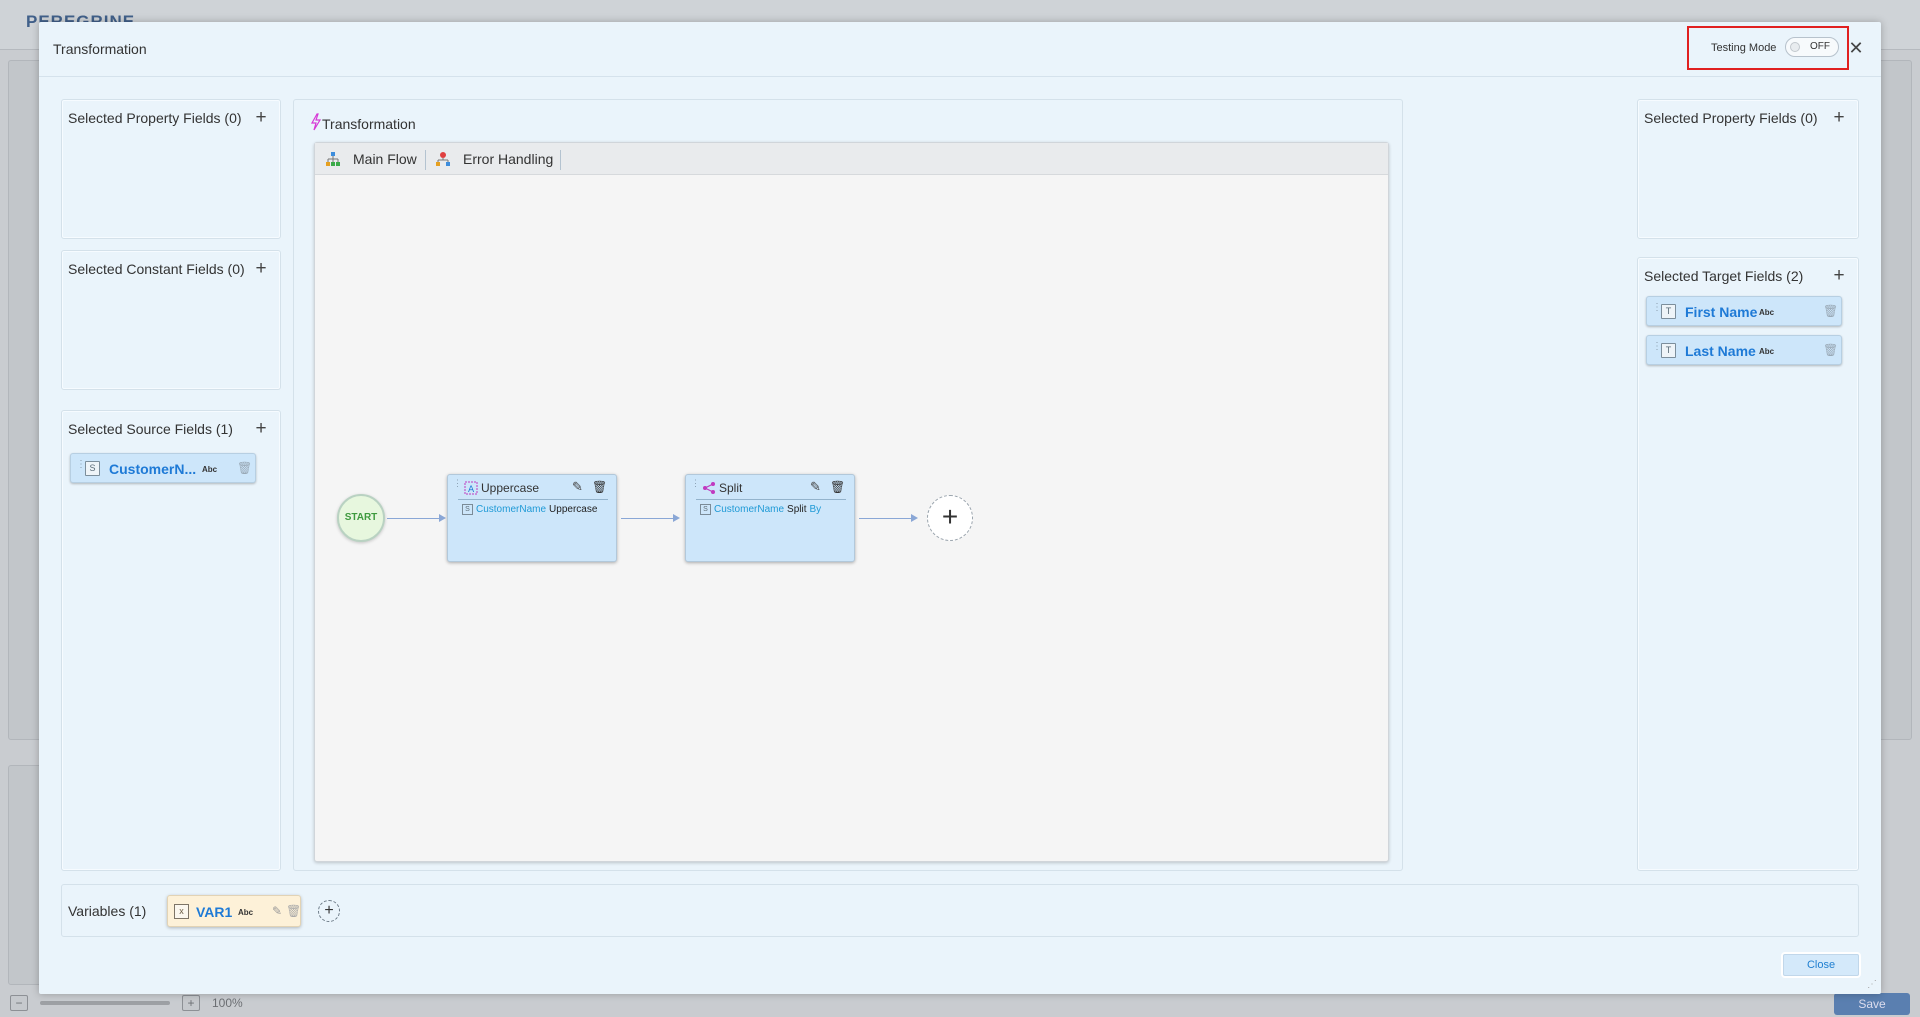 This screenshot has width=1920, height=1017. What do you see at coordinates (1720, 351) in the screenshot?
I see `target-field-name: Last Name` at bounding box center [1720, 351].